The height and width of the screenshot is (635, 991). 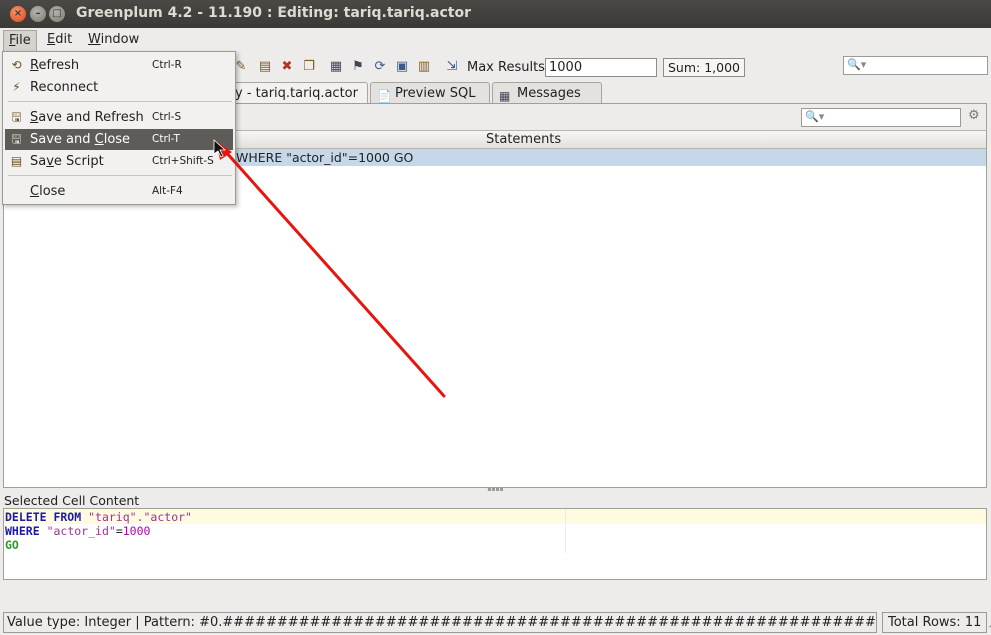 I want to click on menu-bar: File Edit Window, so click(x=495, y=40).